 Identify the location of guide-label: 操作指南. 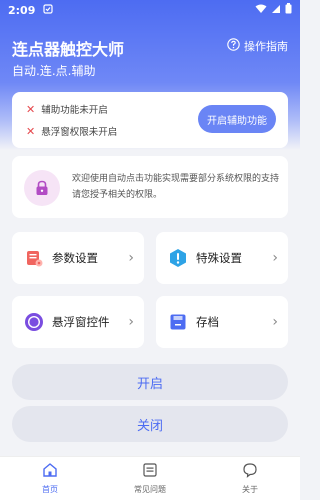
(266, 46).